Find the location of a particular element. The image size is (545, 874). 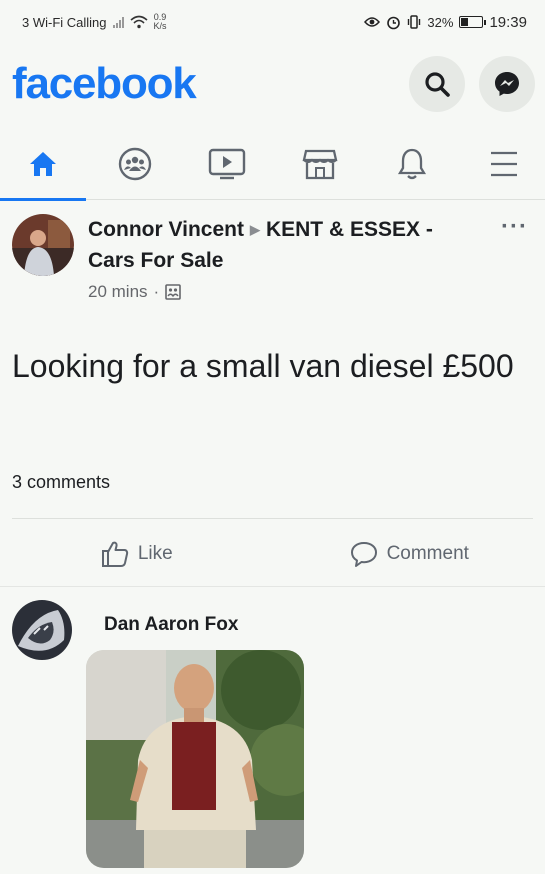

tab-notifications is located at coordinates (412, 164).